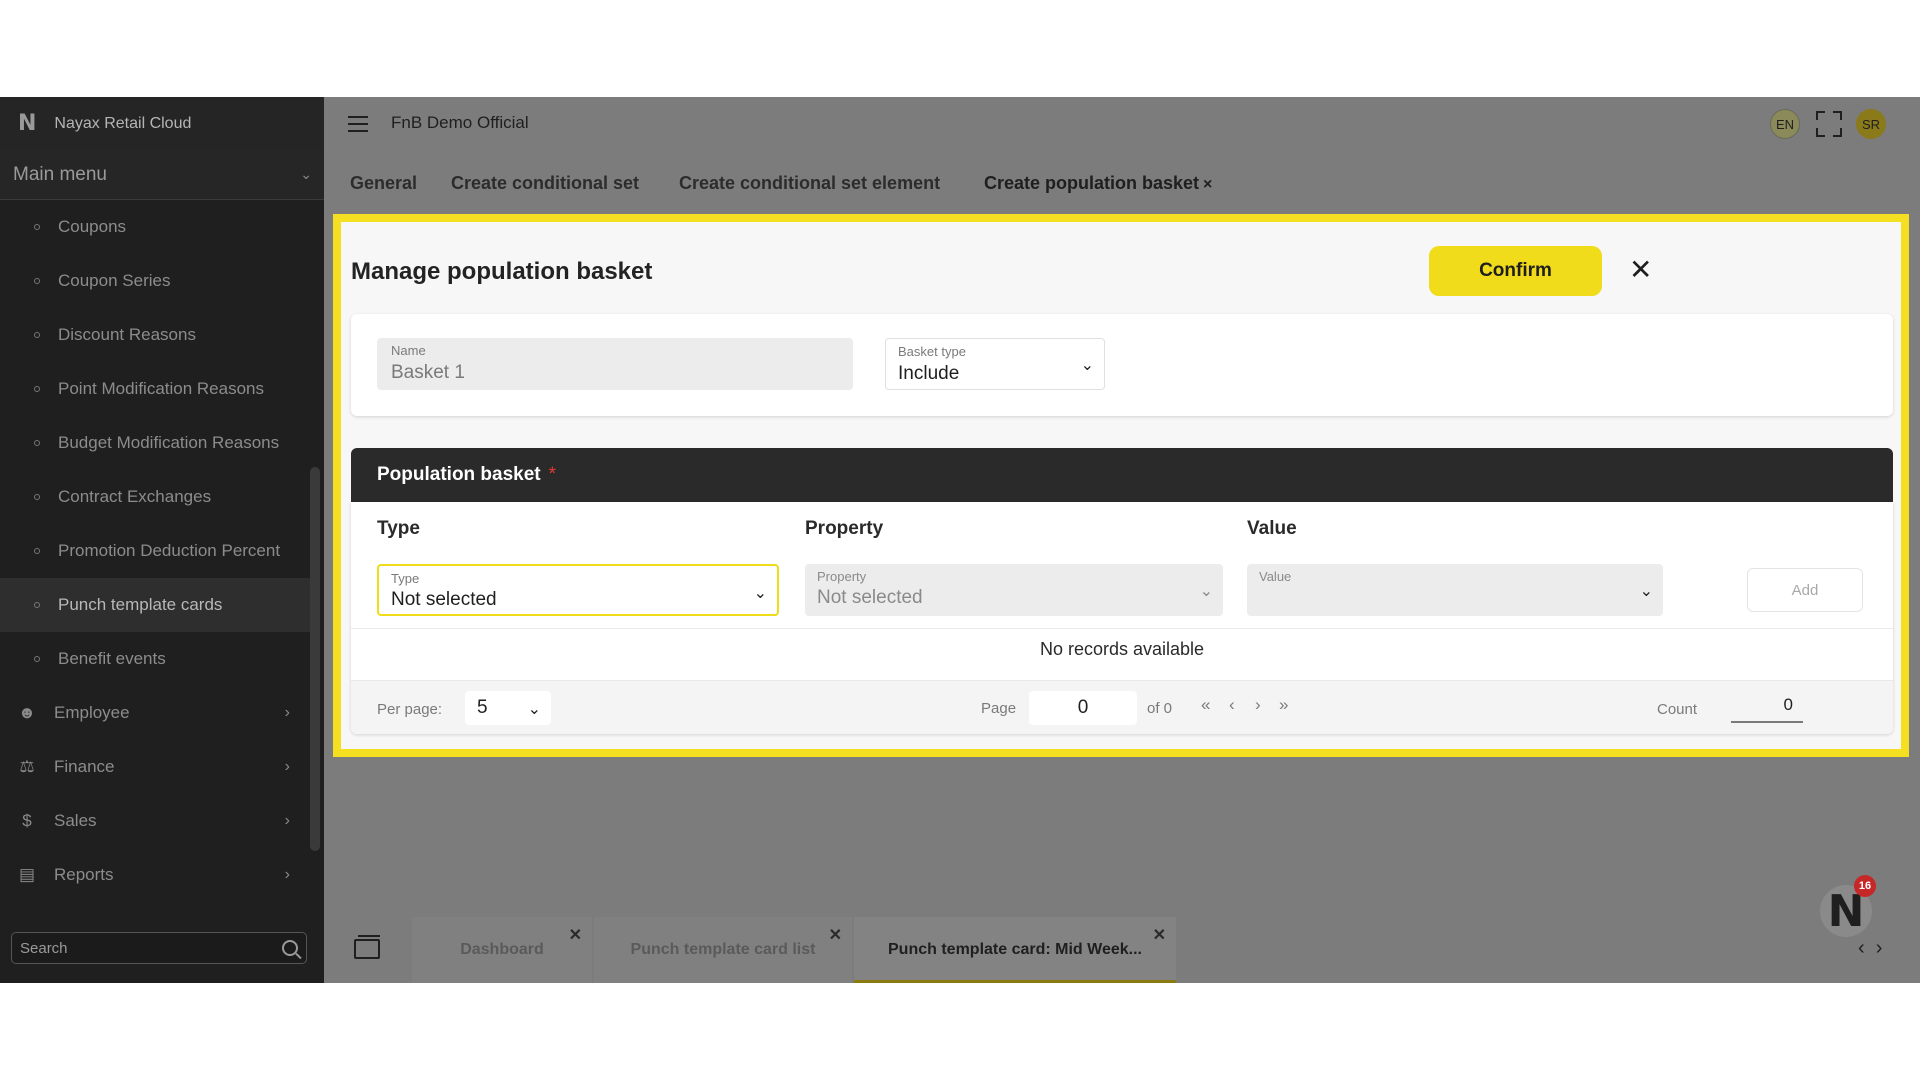 The image size is (1920, 1080). I want to click on basket-details-card: Name Basket 1 Basket type Include ⌄, so click(1122, 365).